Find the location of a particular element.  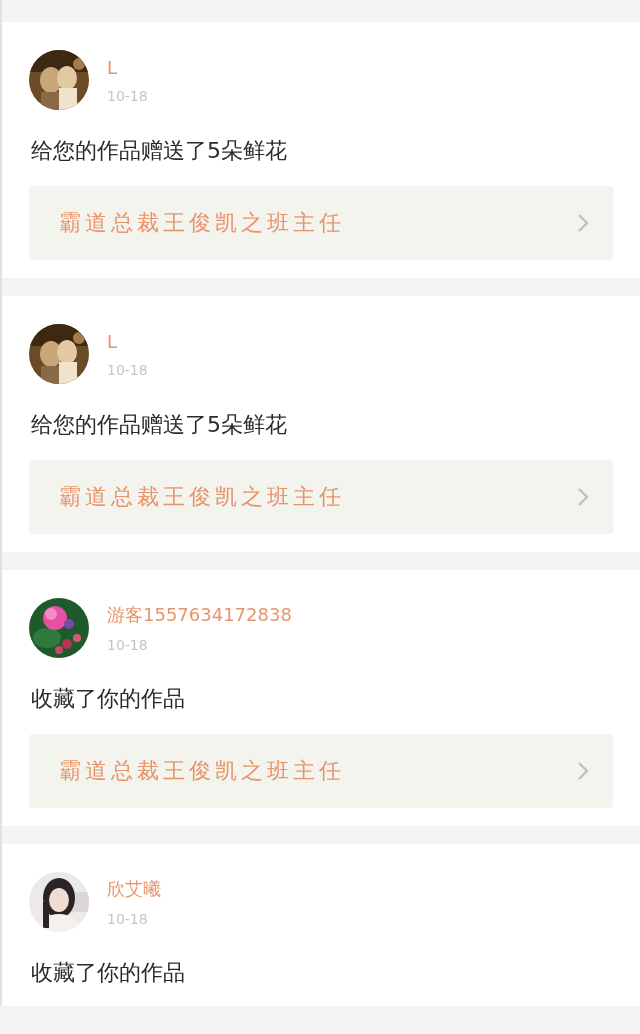

user-name: 游客1557634172838 is located at coordinates (199, 615).